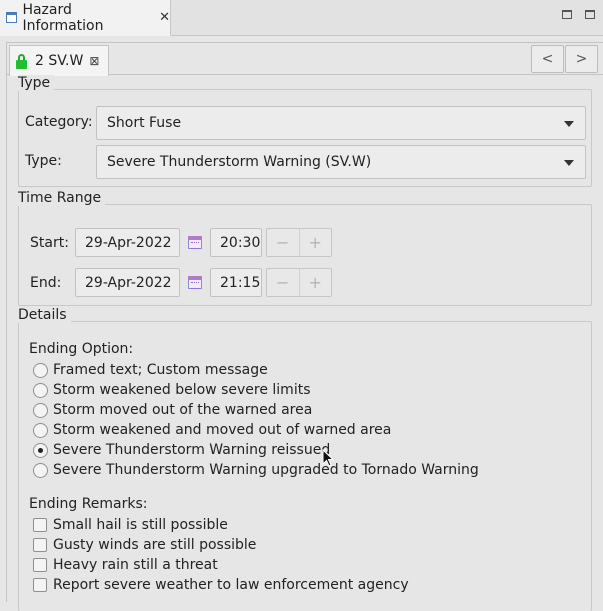  I want to click on remark-small-hail: Small hail is still possible, so click(130, 525).